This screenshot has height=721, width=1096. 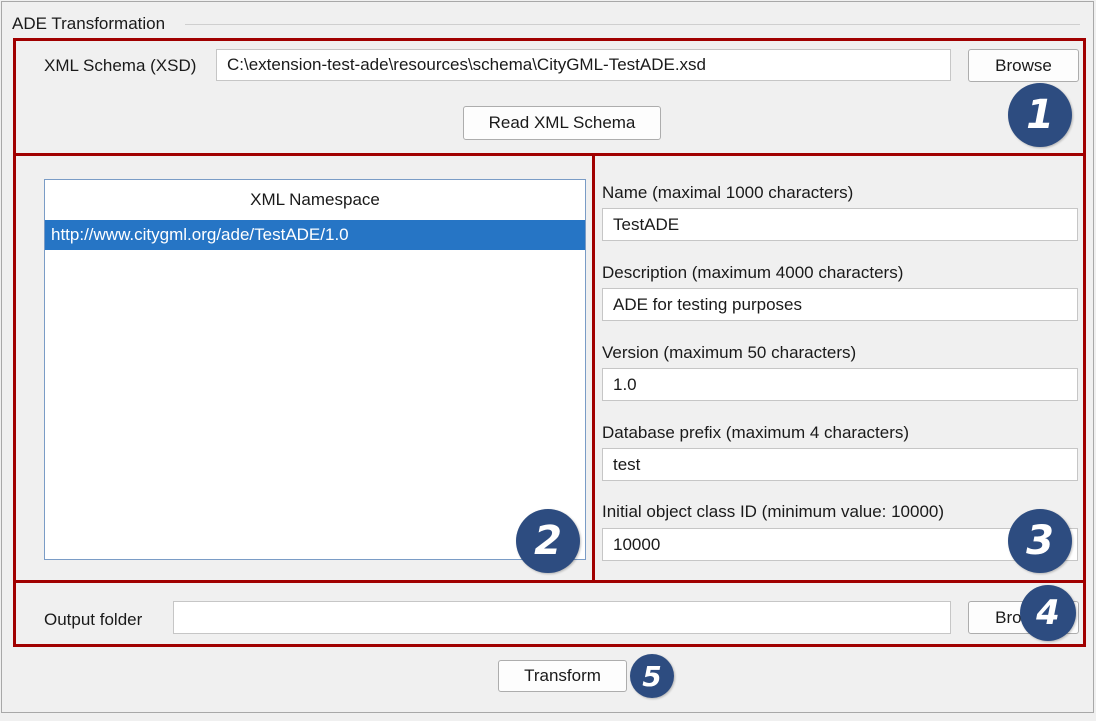 I want to click on group-title: ADE Transformation, so click(x=89, y=23).